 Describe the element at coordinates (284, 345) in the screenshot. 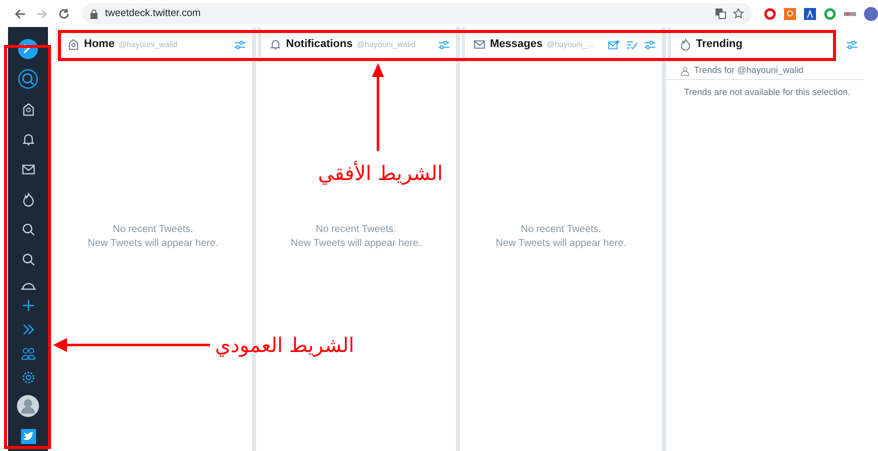

I see `annotation-label: الشريط العمودي` at that location.